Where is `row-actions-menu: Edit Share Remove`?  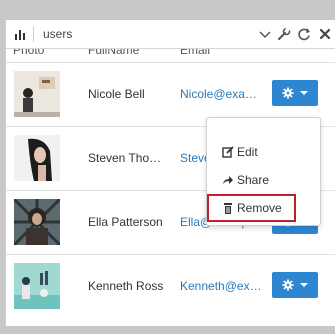
row-actions-menu: Edit Share Remove is located at coordinates (263, 171).